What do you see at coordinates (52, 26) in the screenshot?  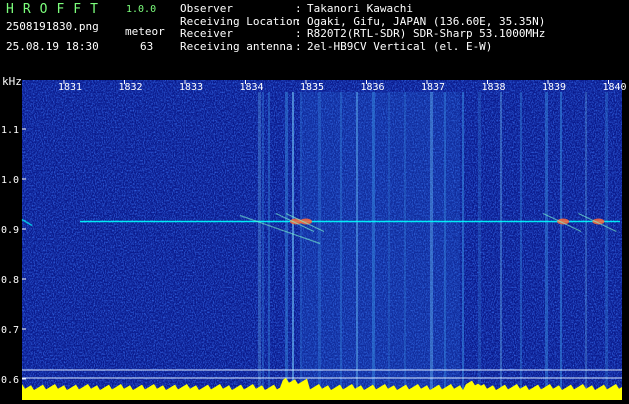 I see `file-name: 2508191830.png` at bounding box center [52, 26].